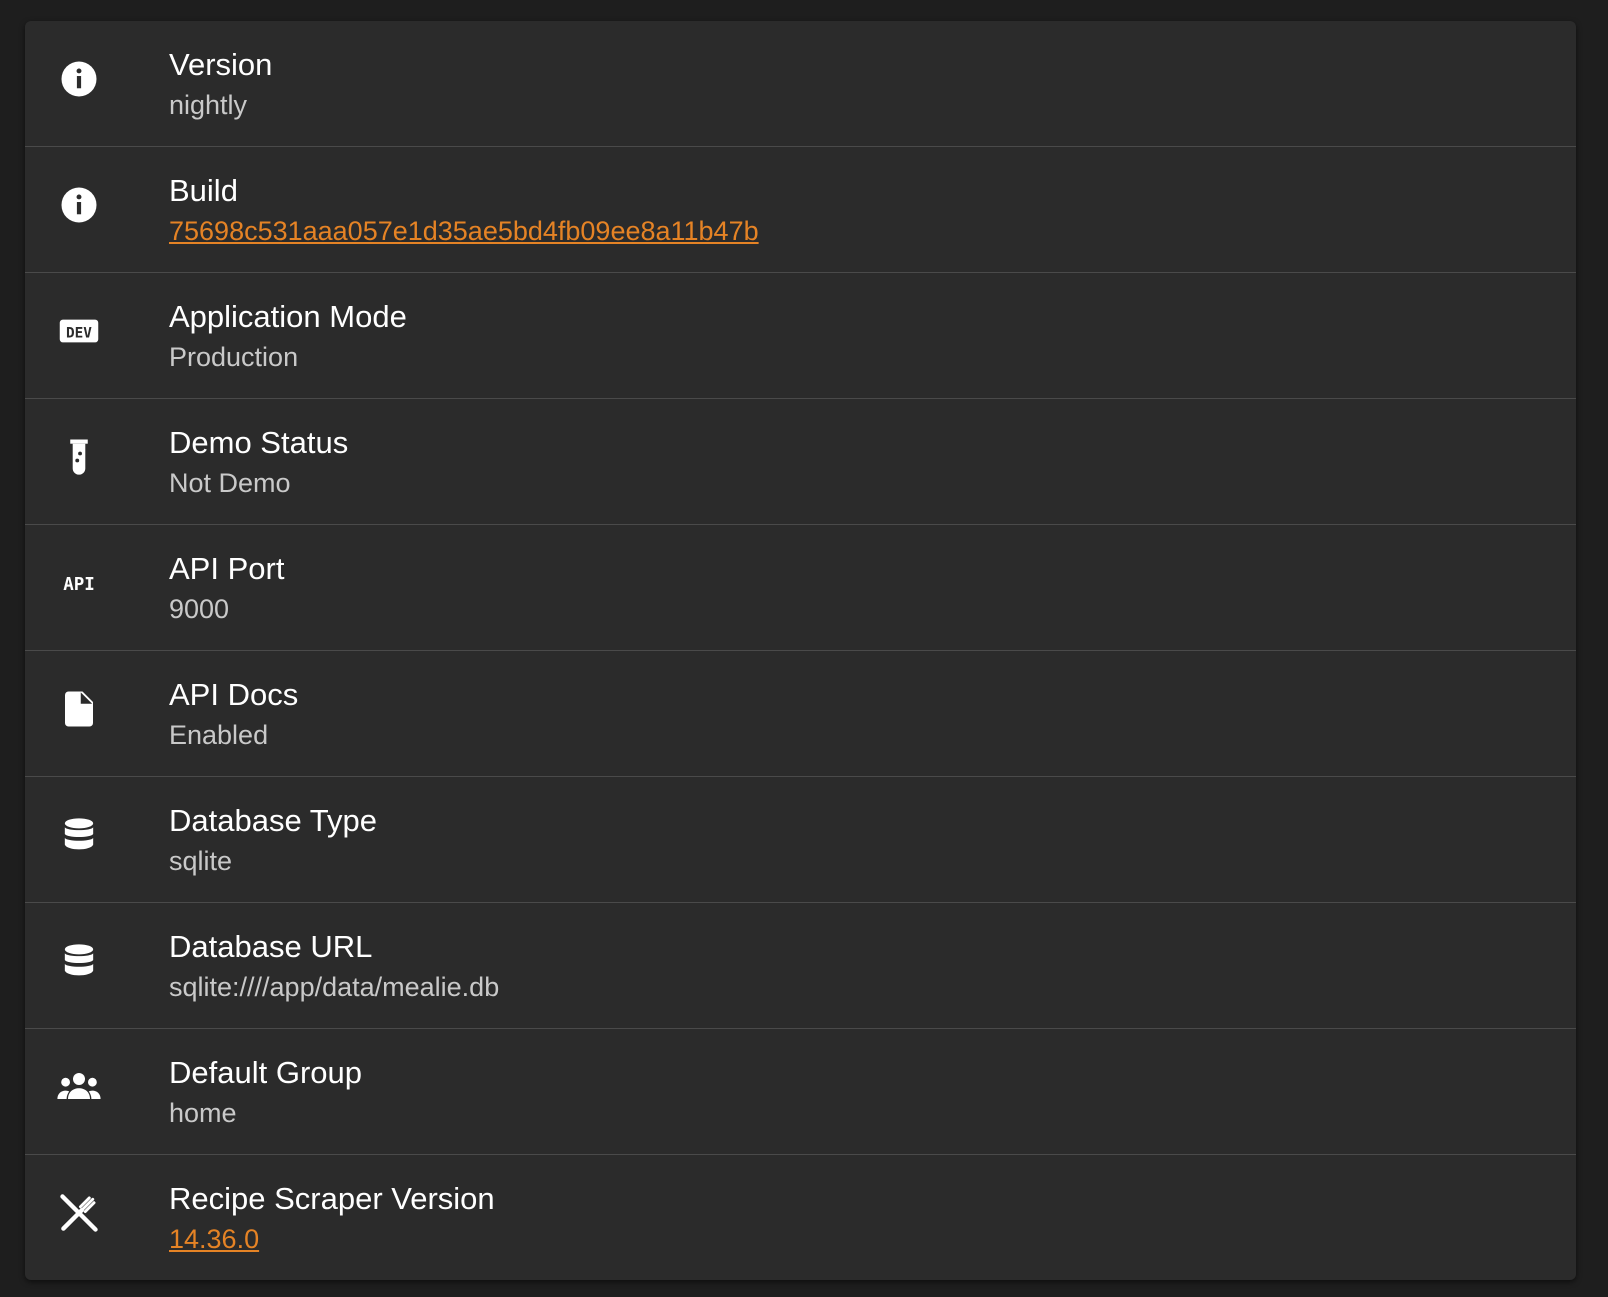 Image resolution: width=1608 pixels, height=1297 pixels. I want to click on item-title: Demo Status, so click(259, 442).